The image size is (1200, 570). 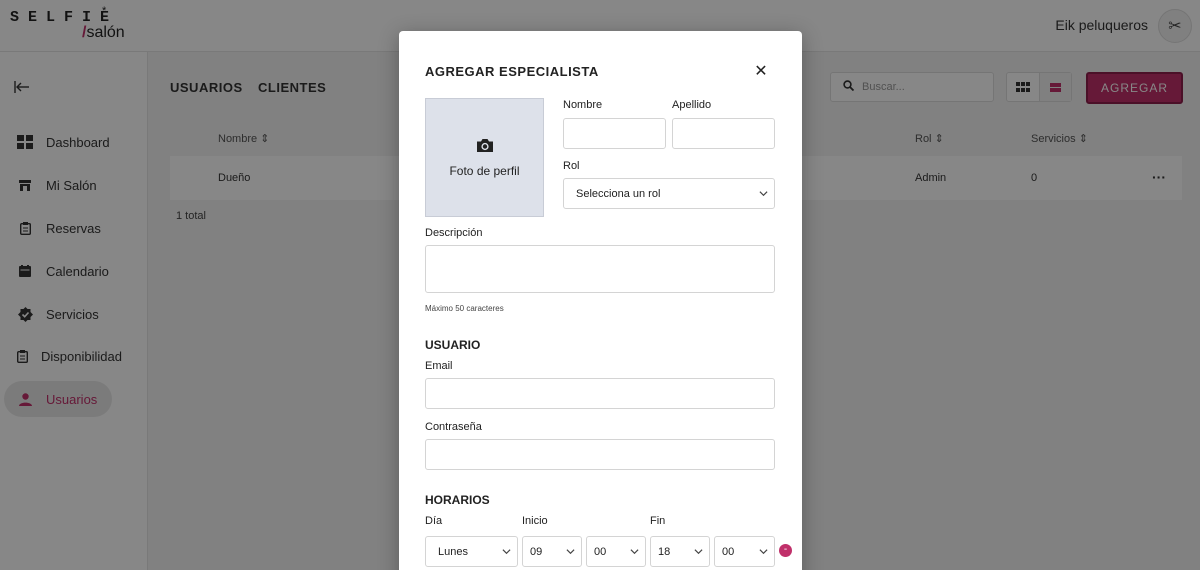 I want to click on apellido-label: Apellido, so click(x=692, y=105).